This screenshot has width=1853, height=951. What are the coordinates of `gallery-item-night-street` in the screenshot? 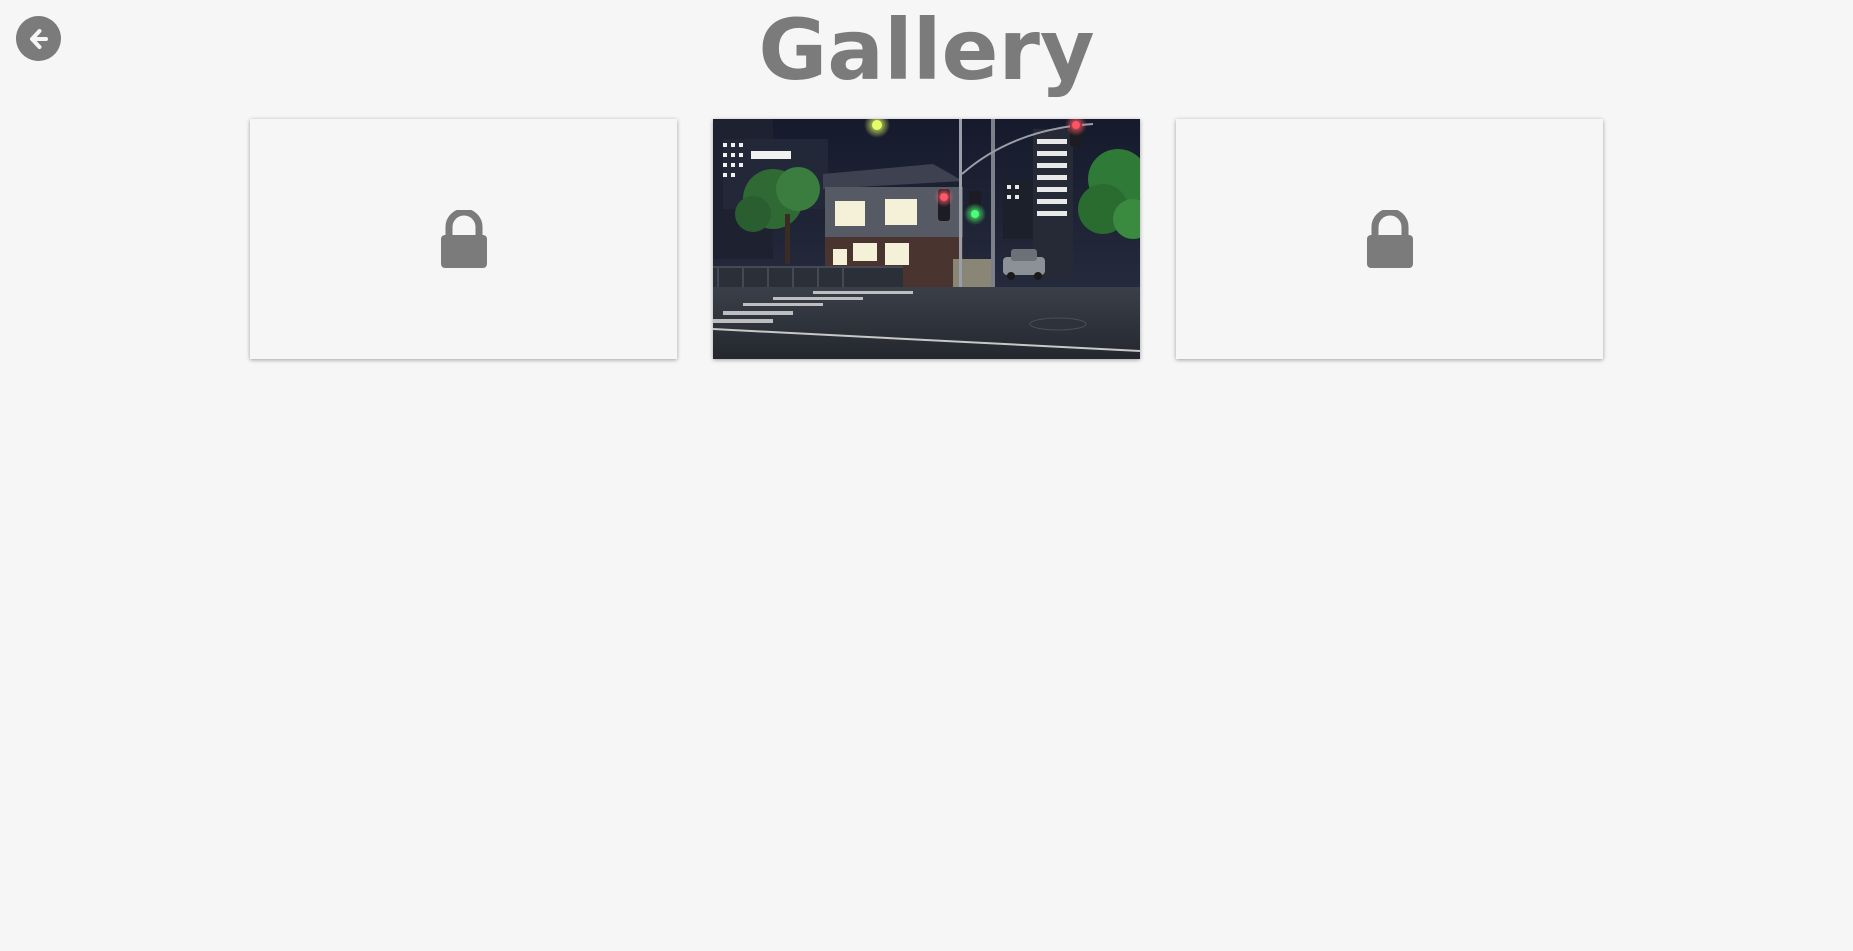 It's located at (926, 239).